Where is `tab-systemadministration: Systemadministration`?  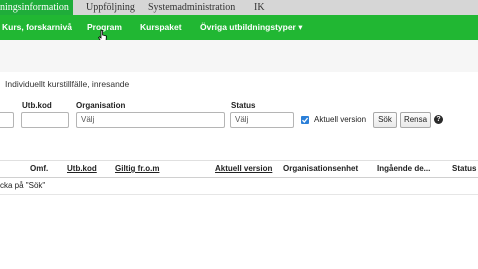 tab-systemadministration: Systemadministration is located at coordinates (191, 7).